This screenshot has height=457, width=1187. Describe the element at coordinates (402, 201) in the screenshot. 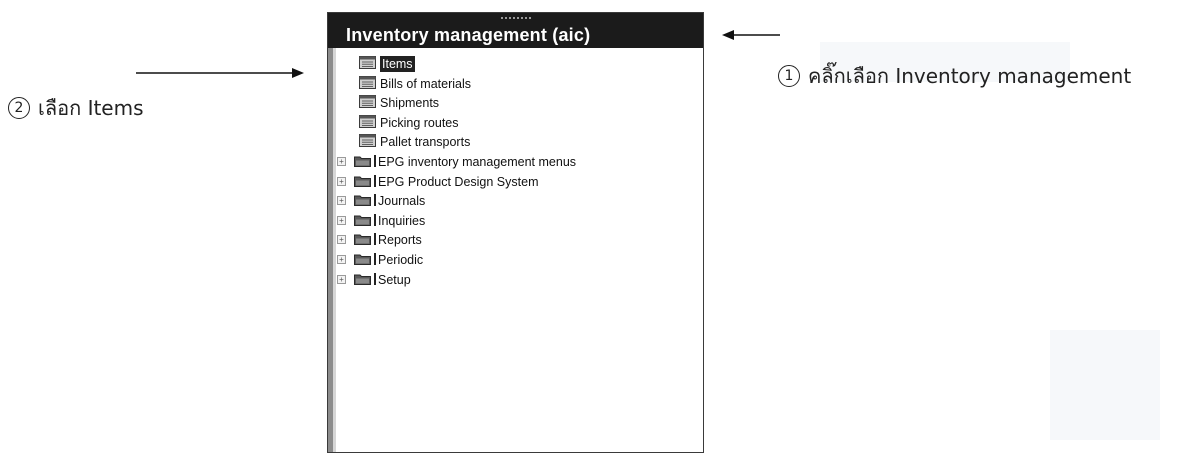

I see `tree-item-label: Journals` at that location.